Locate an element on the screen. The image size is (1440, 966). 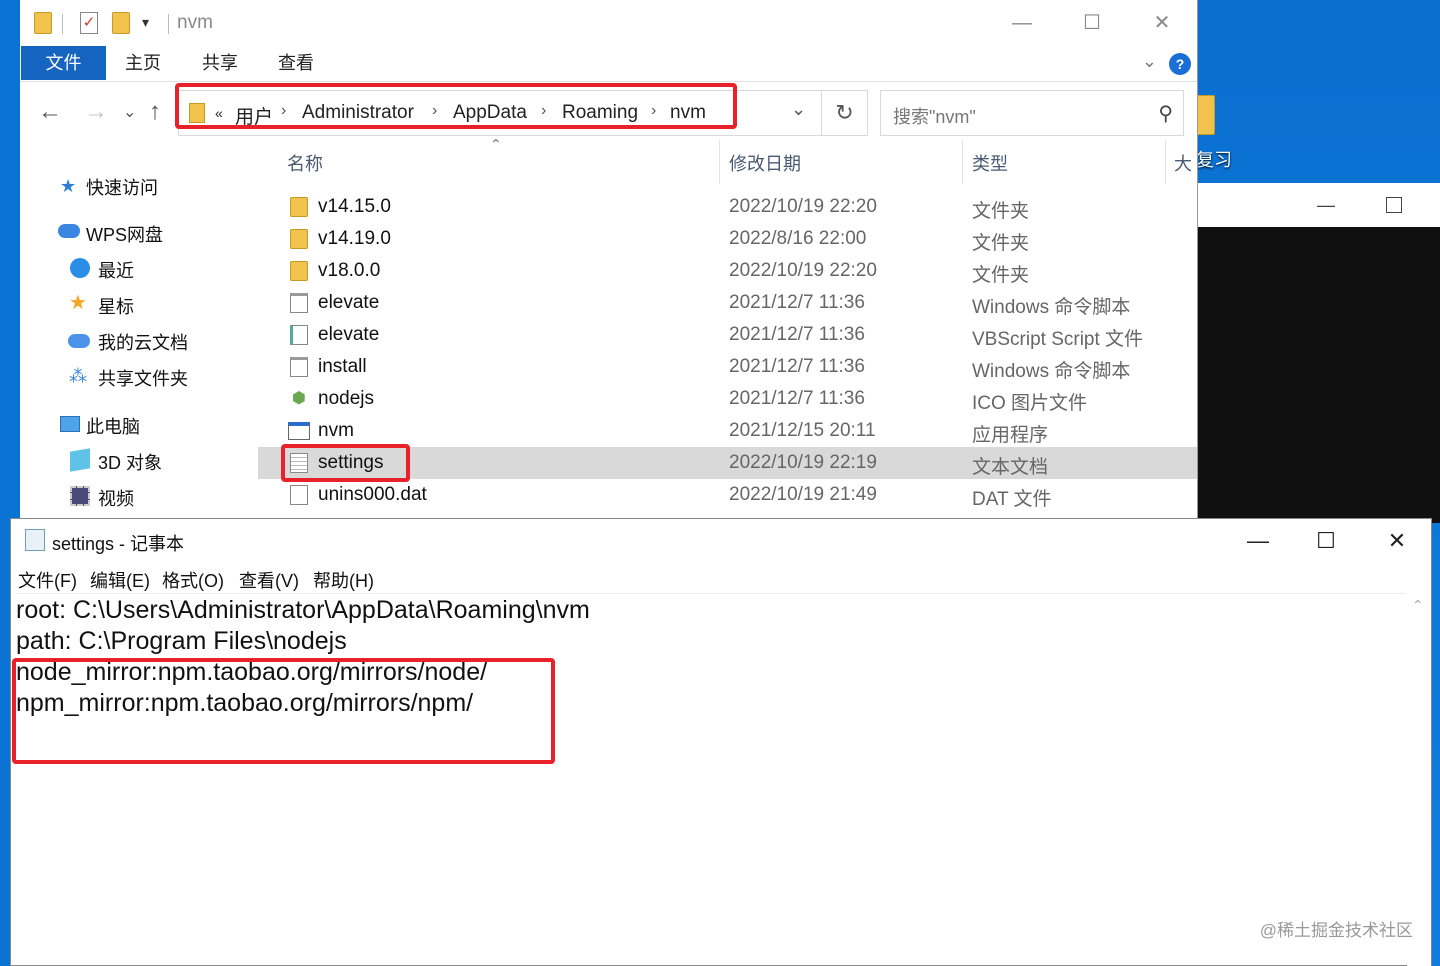
background-window: — is located at coordinates (1318, 353).